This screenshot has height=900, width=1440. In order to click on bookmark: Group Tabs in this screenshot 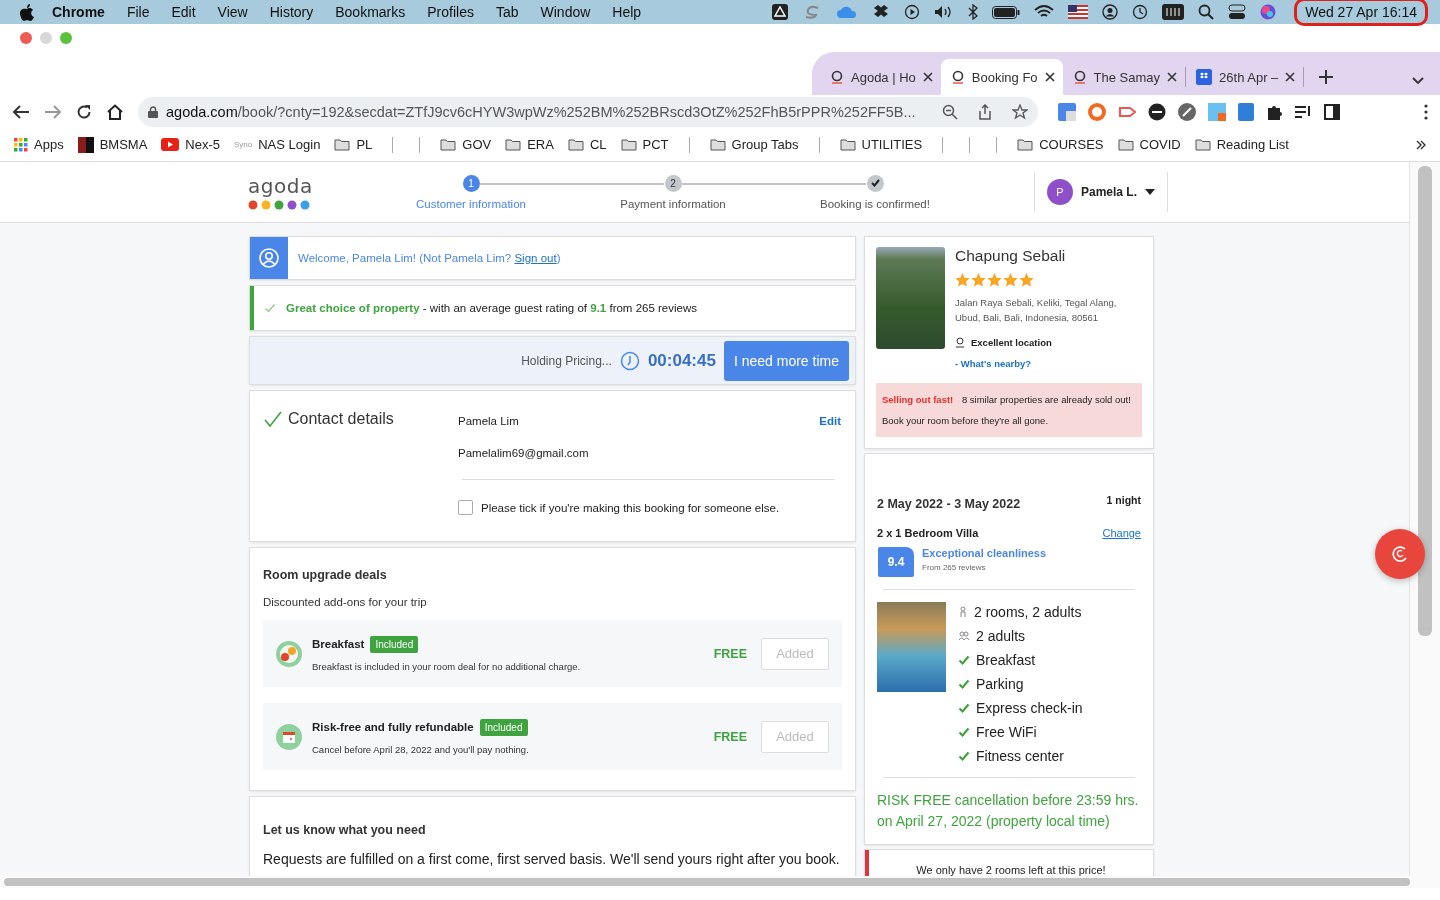, I will do `click(765, 144)`.